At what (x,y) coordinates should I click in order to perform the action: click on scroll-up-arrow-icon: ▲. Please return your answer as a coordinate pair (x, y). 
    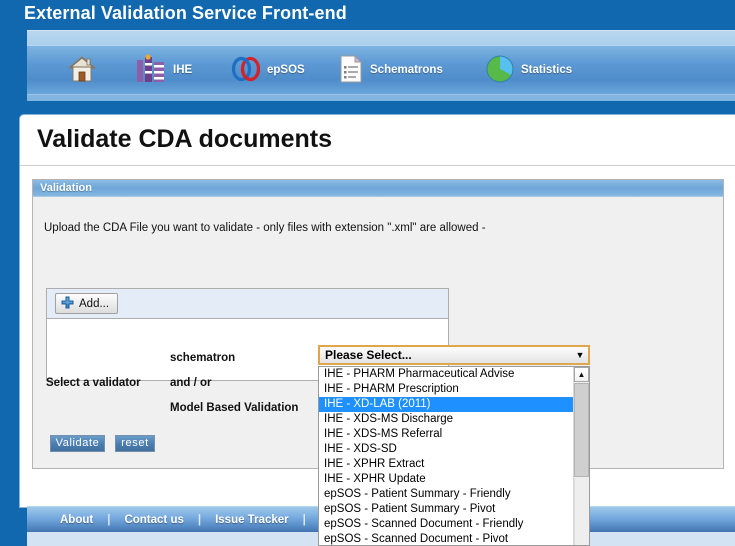
    Looking at the image, I should click on (581, 374).